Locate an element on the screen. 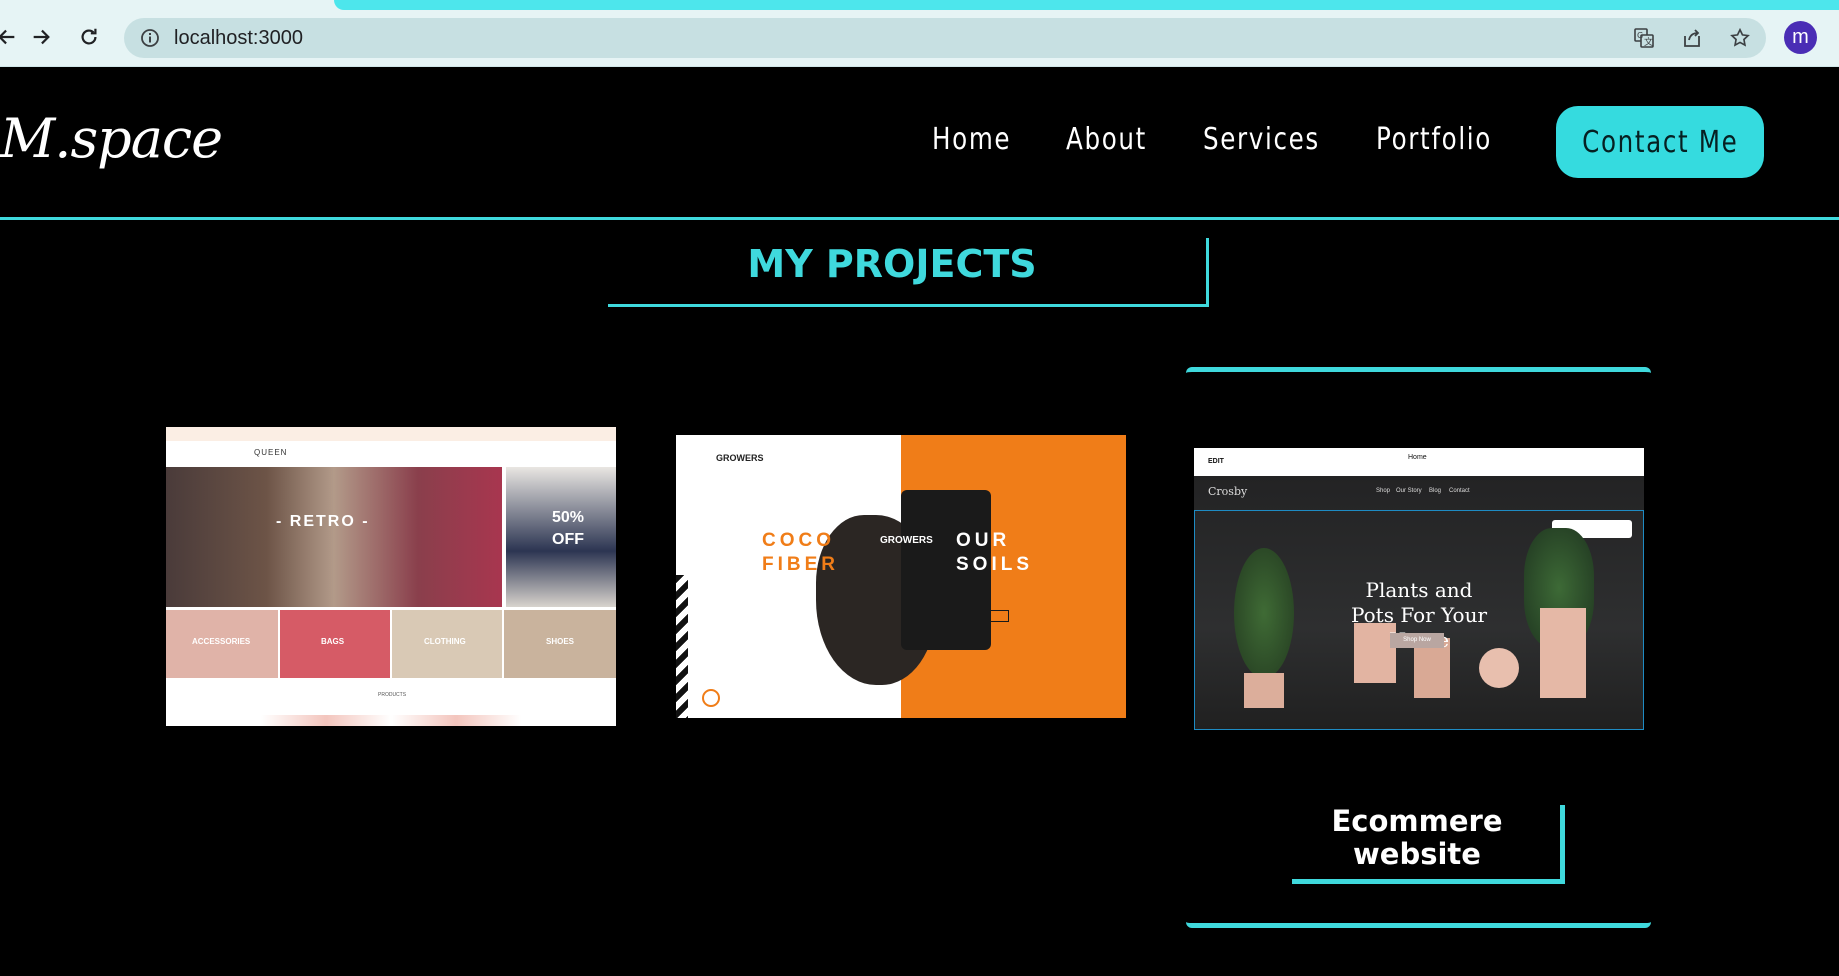  nav-services: Services is located at coordinates (1261, 139).